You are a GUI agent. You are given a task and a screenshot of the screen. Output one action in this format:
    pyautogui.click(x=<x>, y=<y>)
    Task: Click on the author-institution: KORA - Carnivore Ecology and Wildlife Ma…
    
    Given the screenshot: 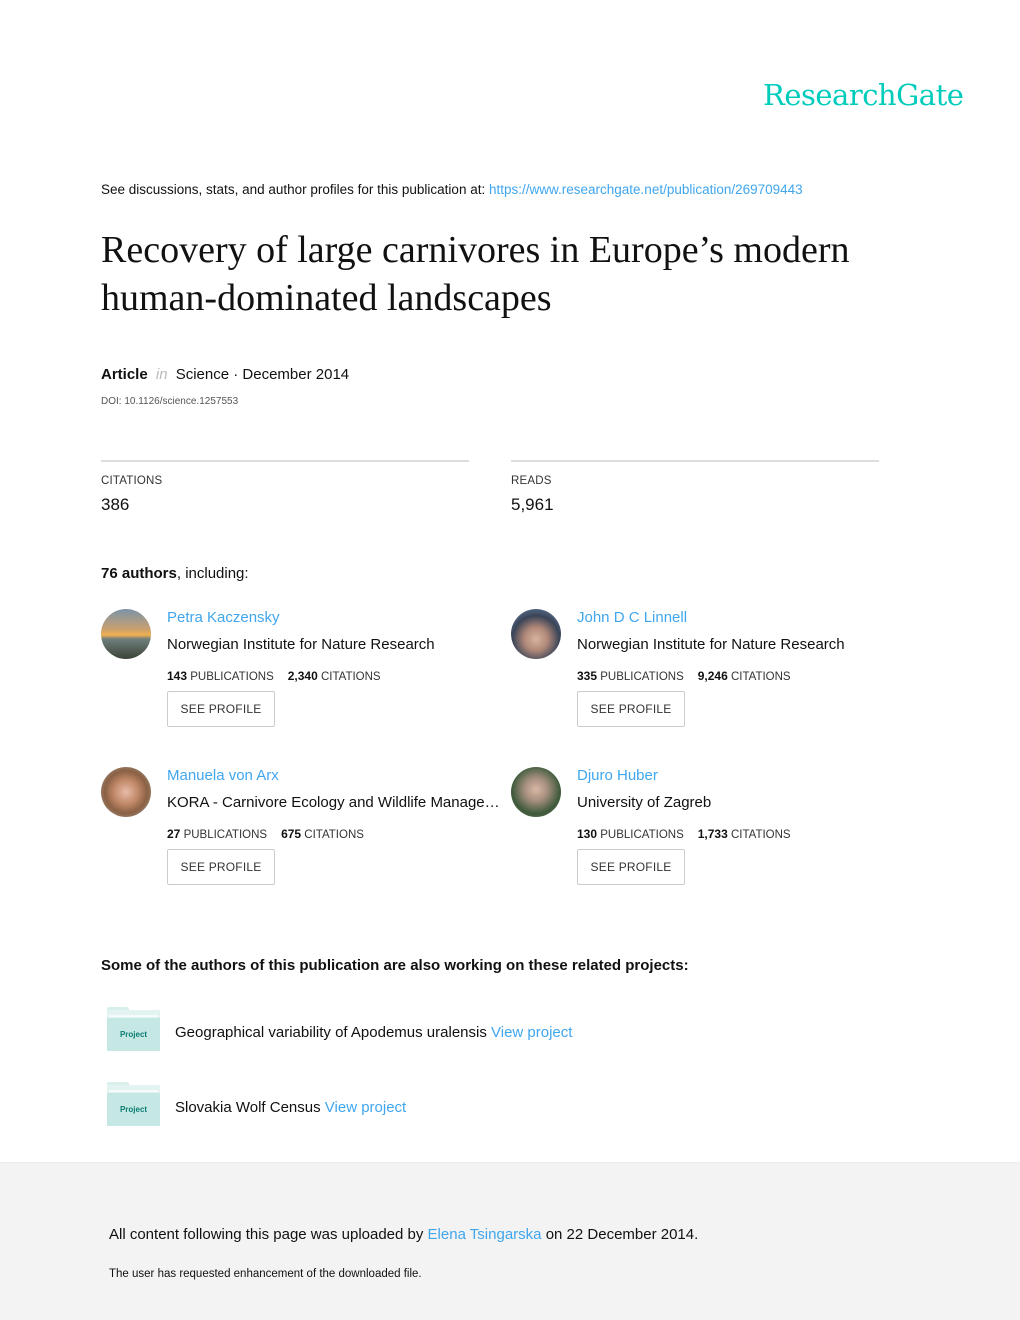 What is the action you would take?
    pyautogui.click(x=333, y=802)
    